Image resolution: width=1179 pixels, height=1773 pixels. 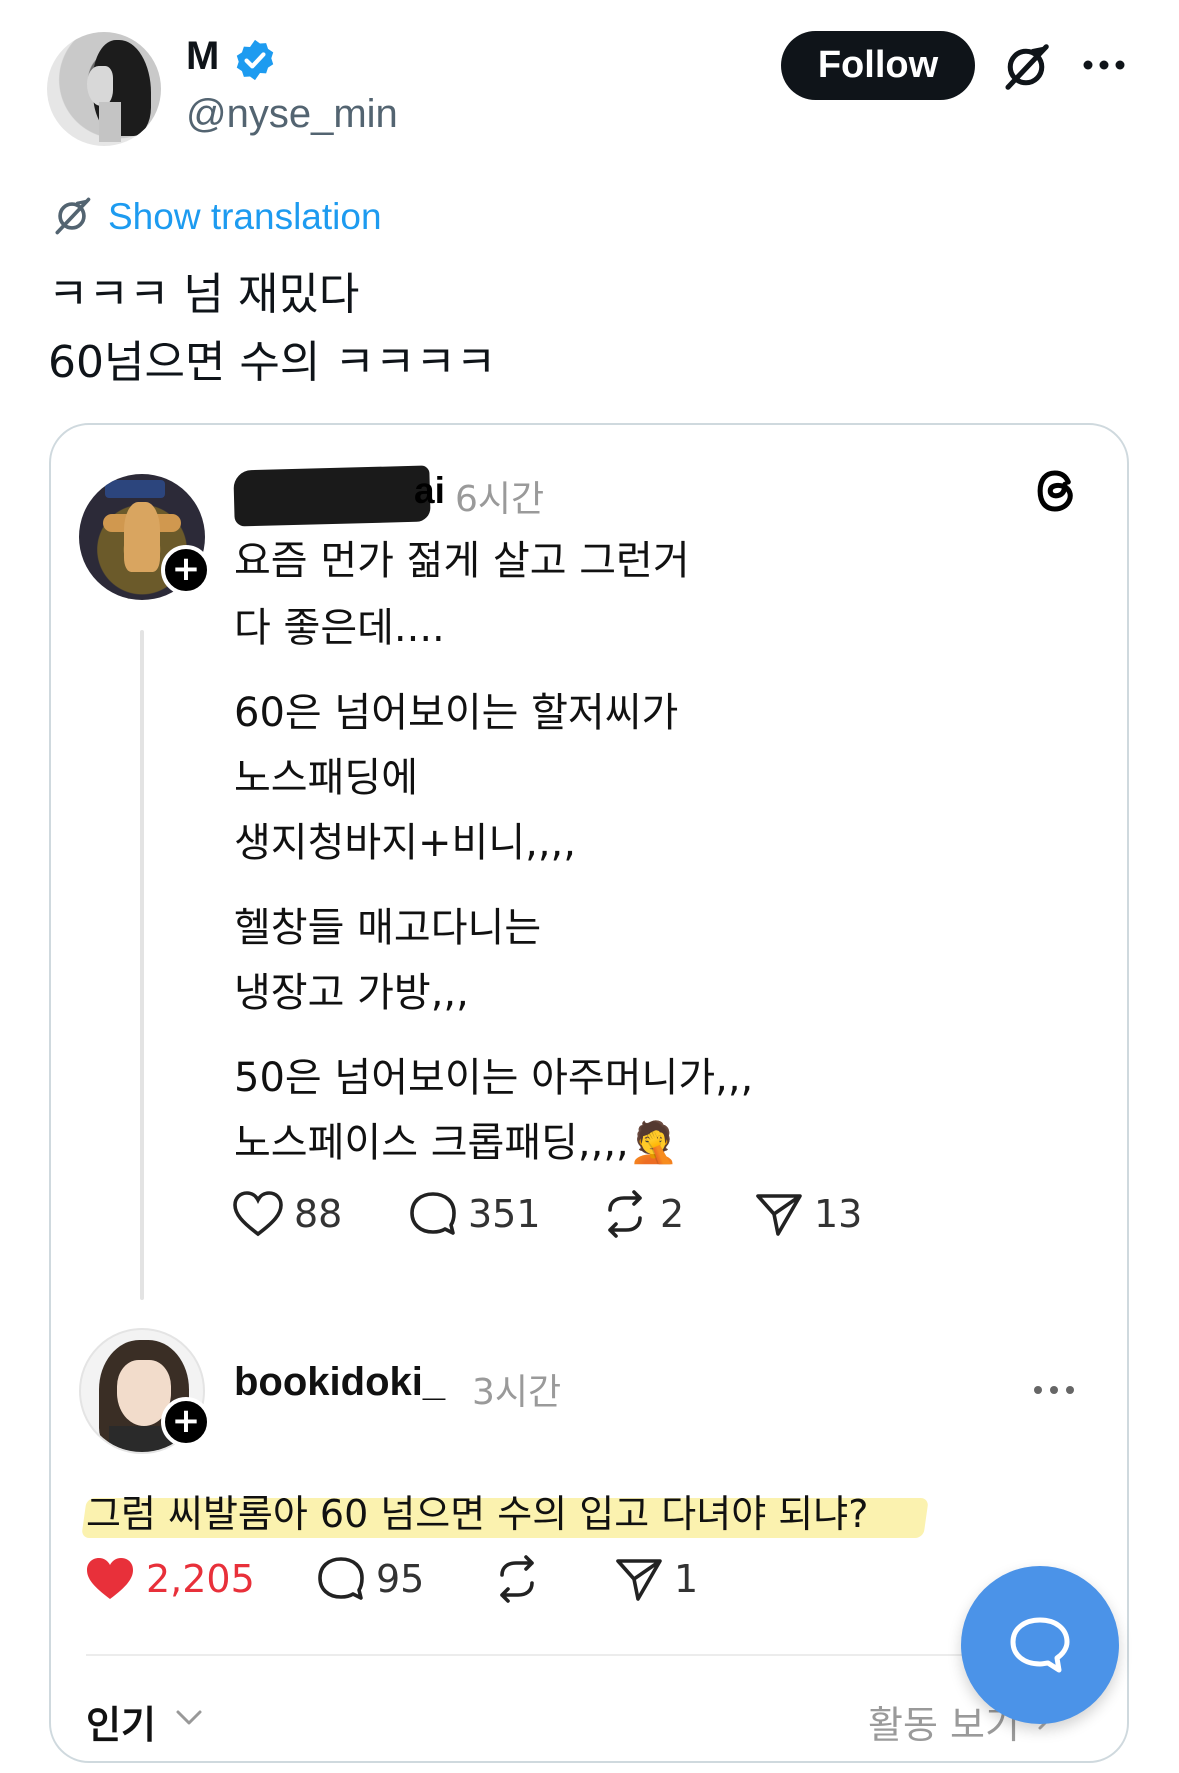 What do you see at coordinates (135, 489) in the screenshot?
I see `avatar-banner` at bounding box center [135, 489].